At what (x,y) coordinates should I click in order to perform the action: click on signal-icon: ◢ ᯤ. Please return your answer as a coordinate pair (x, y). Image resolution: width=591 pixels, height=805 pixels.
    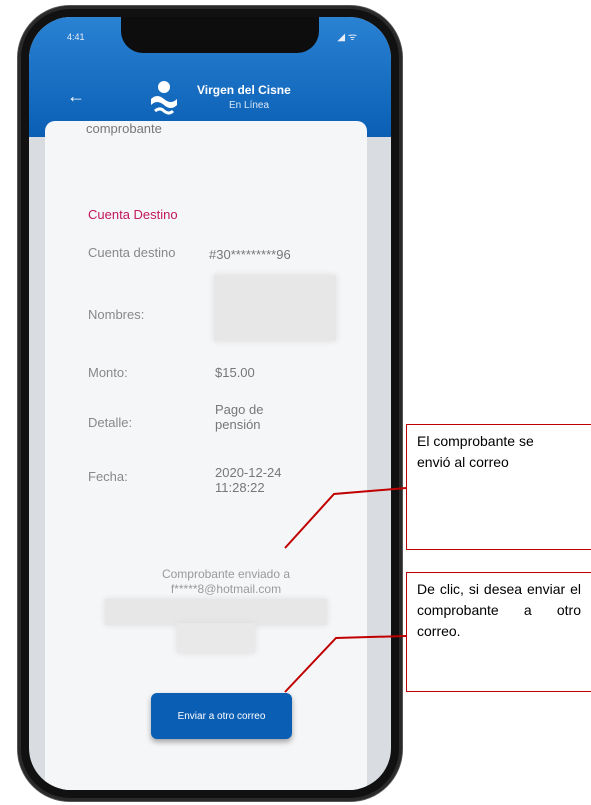
    Looking at the image, I should click on (347, 37).